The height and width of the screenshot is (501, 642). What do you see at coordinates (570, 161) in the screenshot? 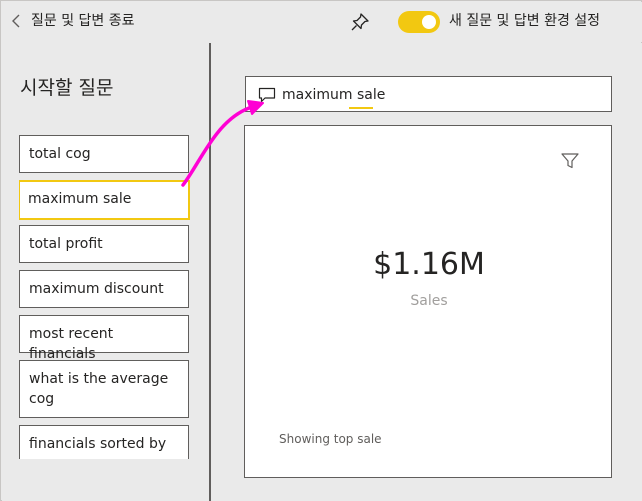
I see `filter-icon` at bounding box center [570, 161].